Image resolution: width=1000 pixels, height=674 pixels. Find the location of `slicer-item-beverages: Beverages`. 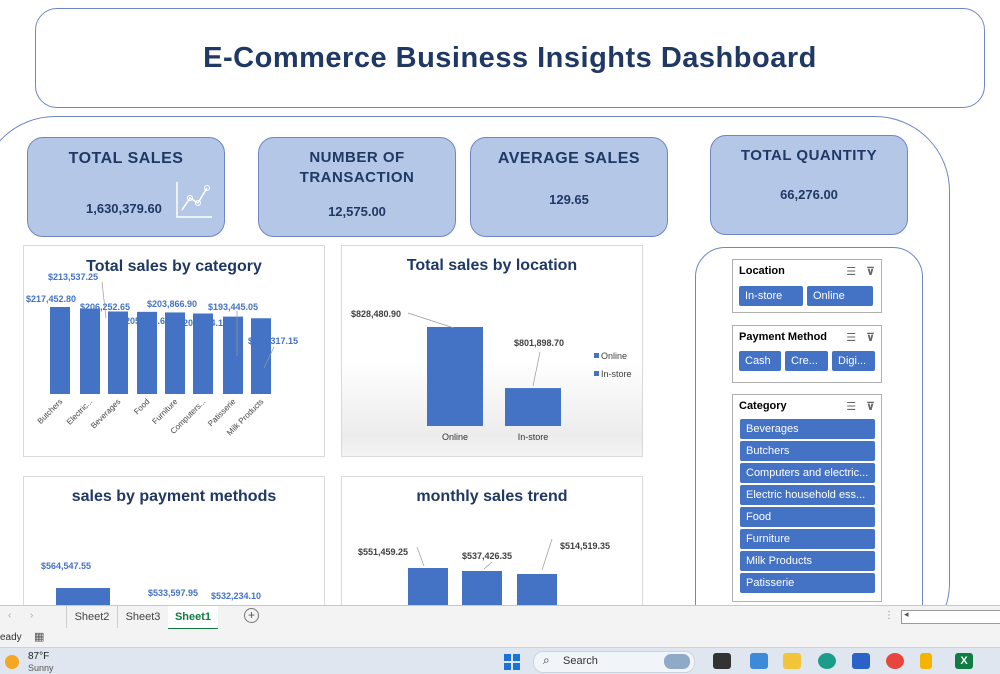

slicer-item-beverages: Beverages is located at coordinates (807, 429).